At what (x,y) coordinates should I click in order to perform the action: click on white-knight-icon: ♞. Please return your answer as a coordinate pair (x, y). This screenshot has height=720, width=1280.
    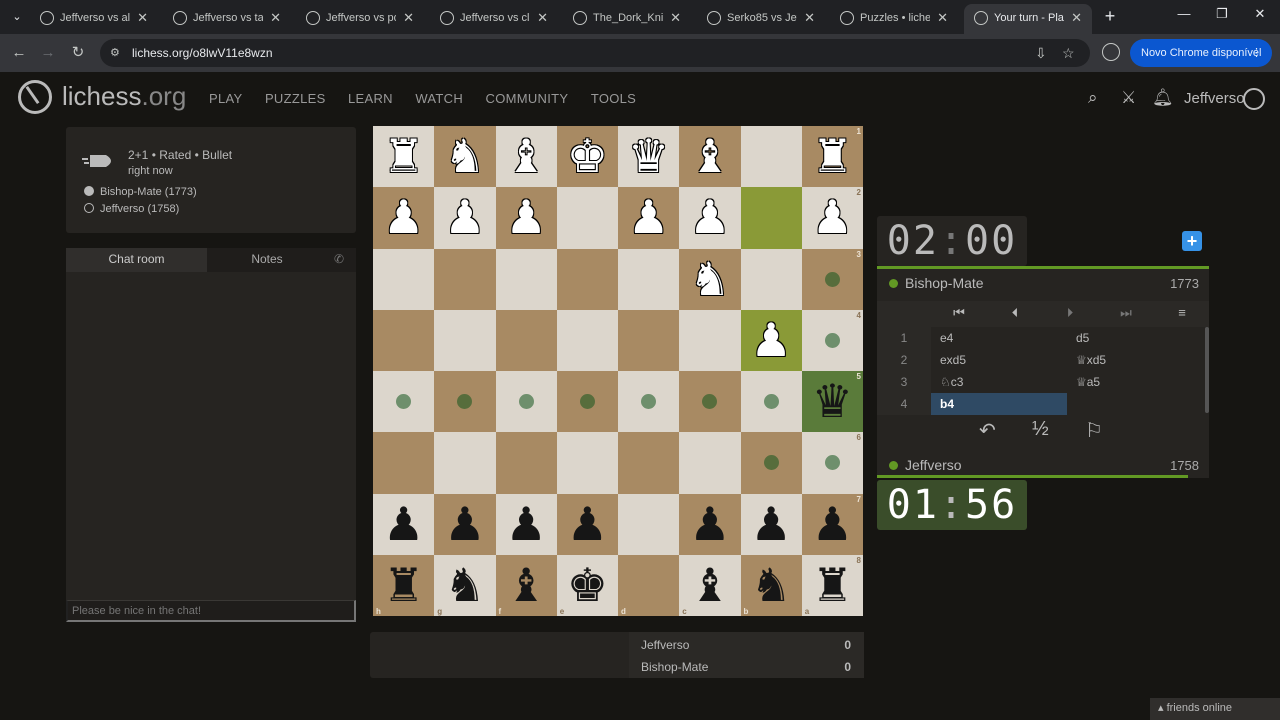
    Looking at the image, I should click on (709, 279).